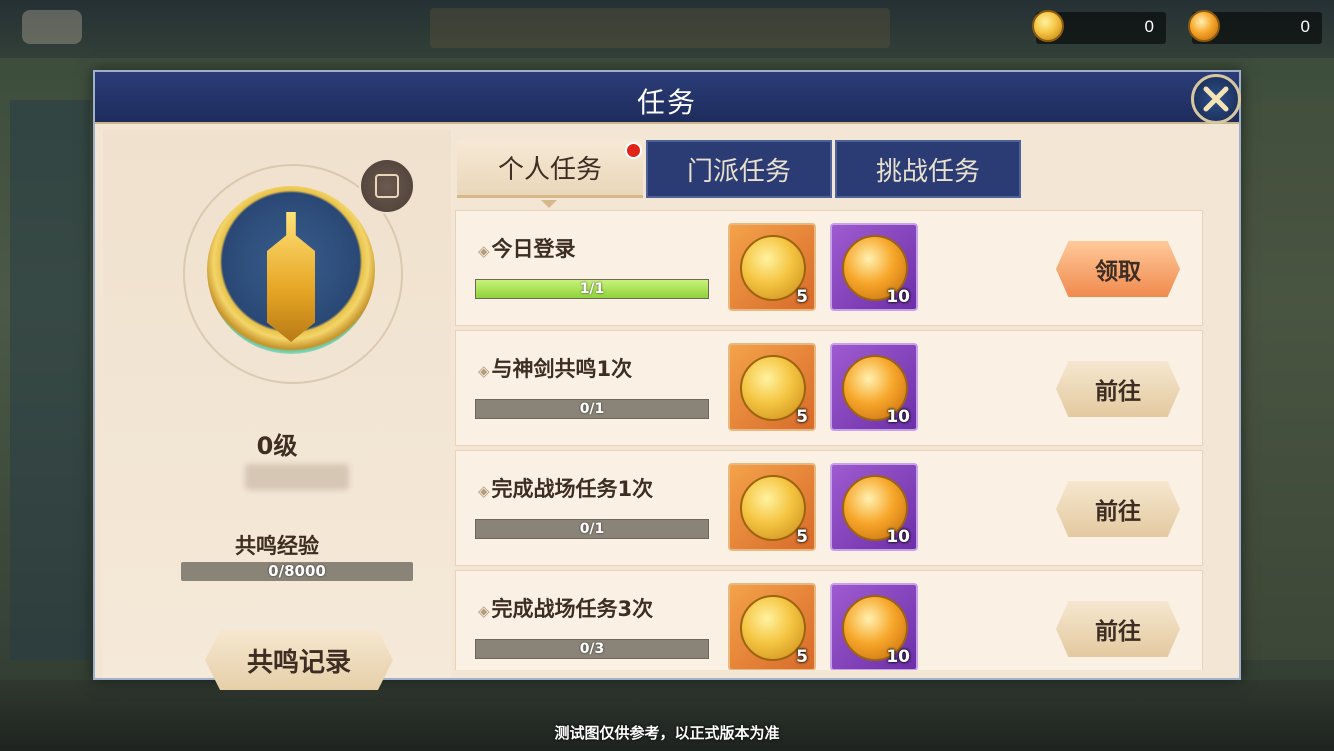 The width and height of the screenshot is (1334, 751). What do you see at coordinates (1255, 27) in the screenshot?
I see `currency-flame: 0` at bounding box center [1255, 27].